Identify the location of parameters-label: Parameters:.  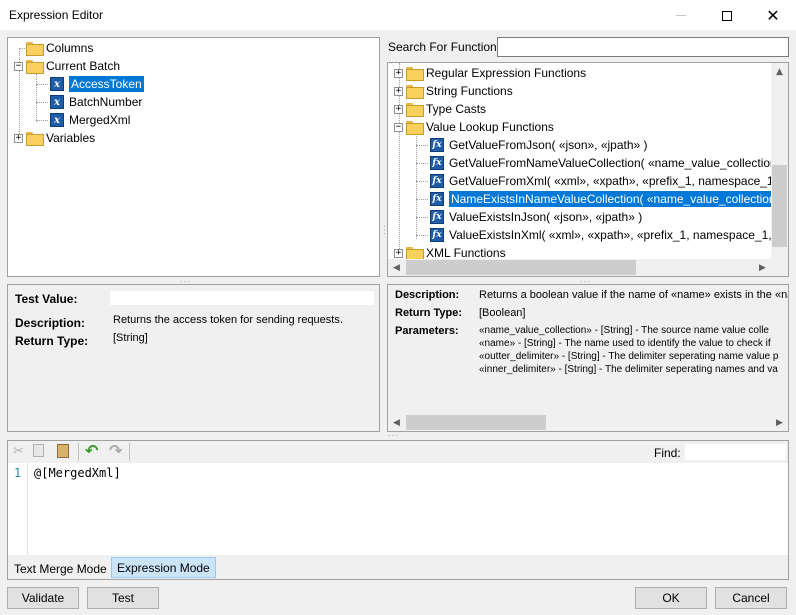
(427, 331).